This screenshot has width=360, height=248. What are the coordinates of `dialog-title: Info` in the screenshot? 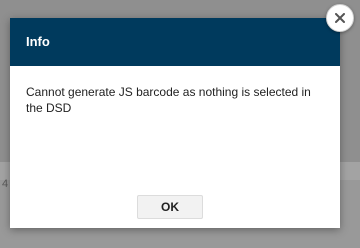 It's located at (38, 41).